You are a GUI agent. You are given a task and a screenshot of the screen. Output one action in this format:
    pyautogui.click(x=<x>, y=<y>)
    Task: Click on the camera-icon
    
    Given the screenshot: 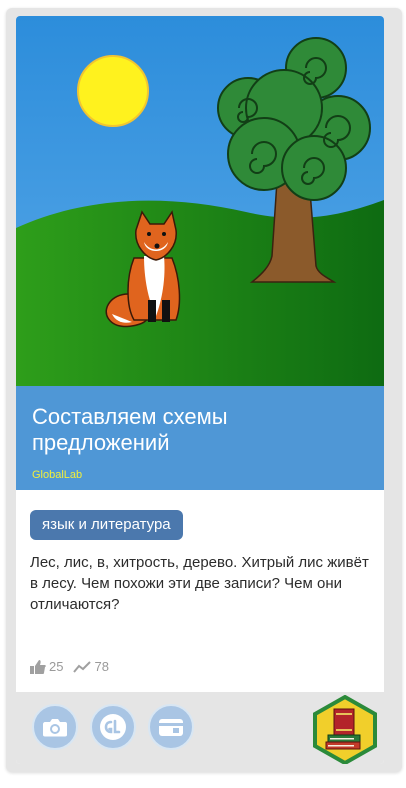 What is the action you would take?
    pyautogui.click(x=55, y=728)
    